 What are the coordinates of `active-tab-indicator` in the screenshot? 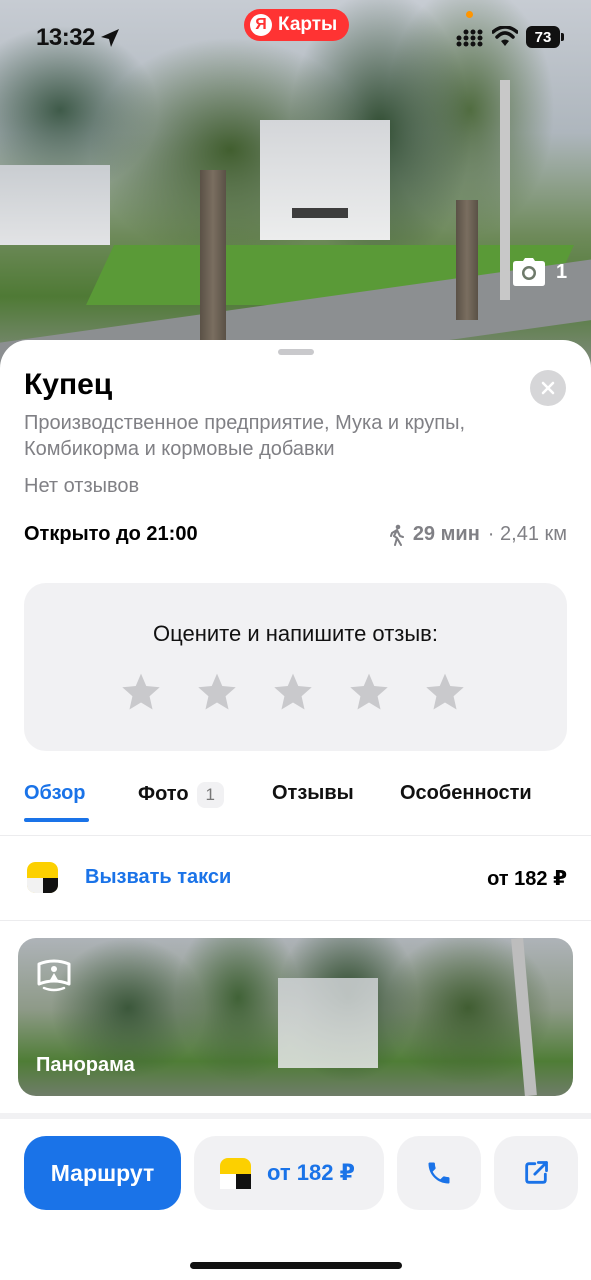 It's located at (56, 820).